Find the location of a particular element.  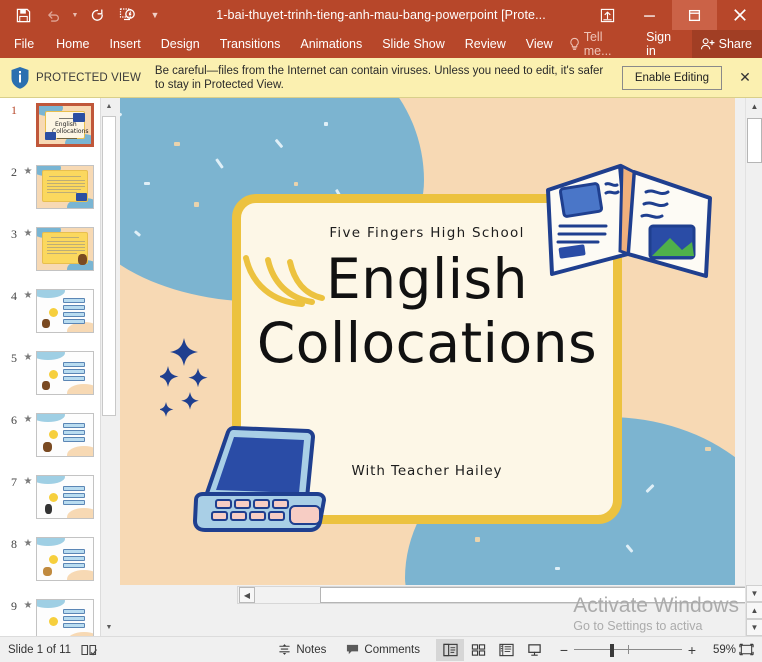

comments-button: Comments is located at coordinates (383, 649).